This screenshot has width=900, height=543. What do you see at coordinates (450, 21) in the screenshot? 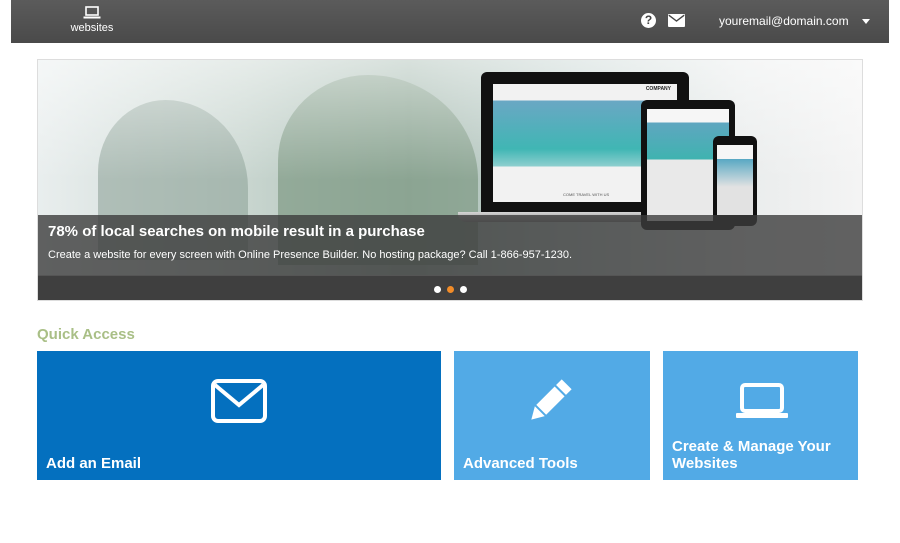
I see `top-nav-bar: websites ? youremail@domain.com` at bounding box center [450, 21].